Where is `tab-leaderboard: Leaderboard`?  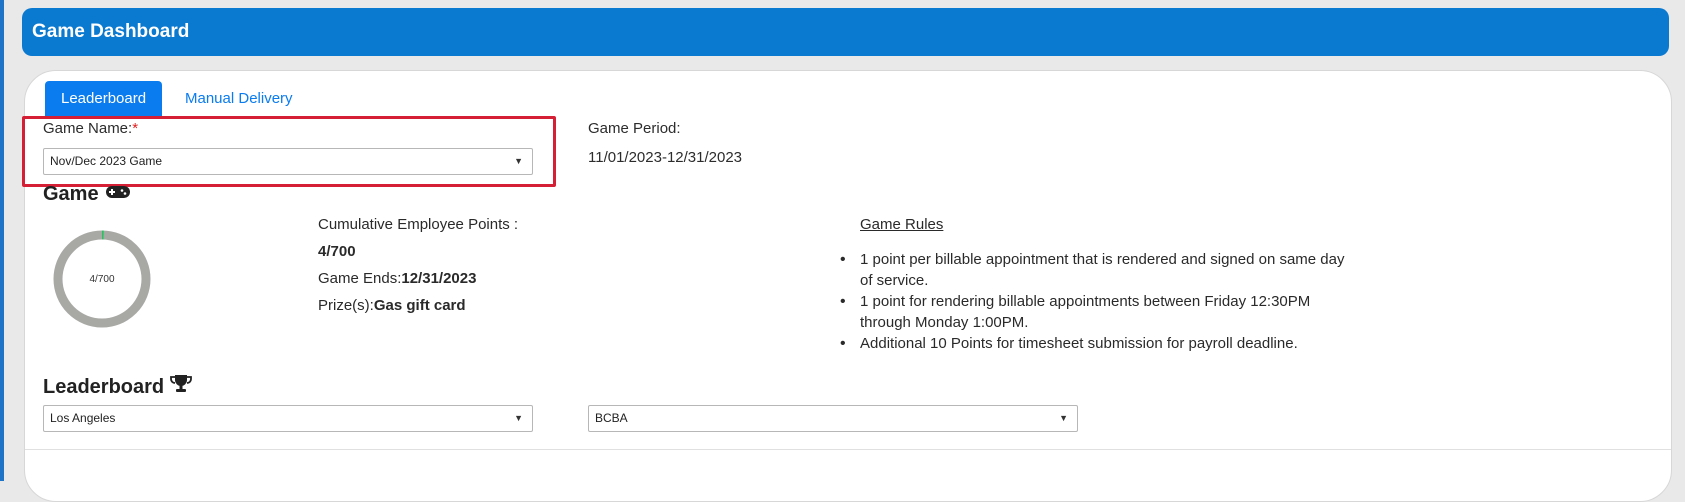
tab-leaderboard: Leaderboard is located at coordinates (104, 98).